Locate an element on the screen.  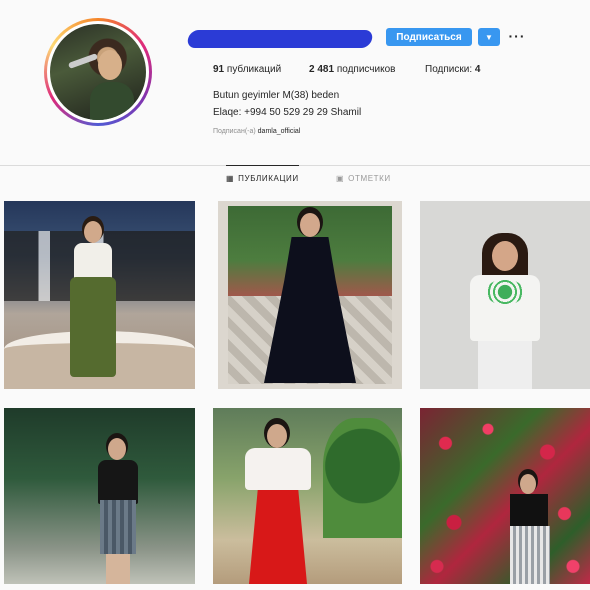
following-count: 4 is located at coordinates (477, 69).